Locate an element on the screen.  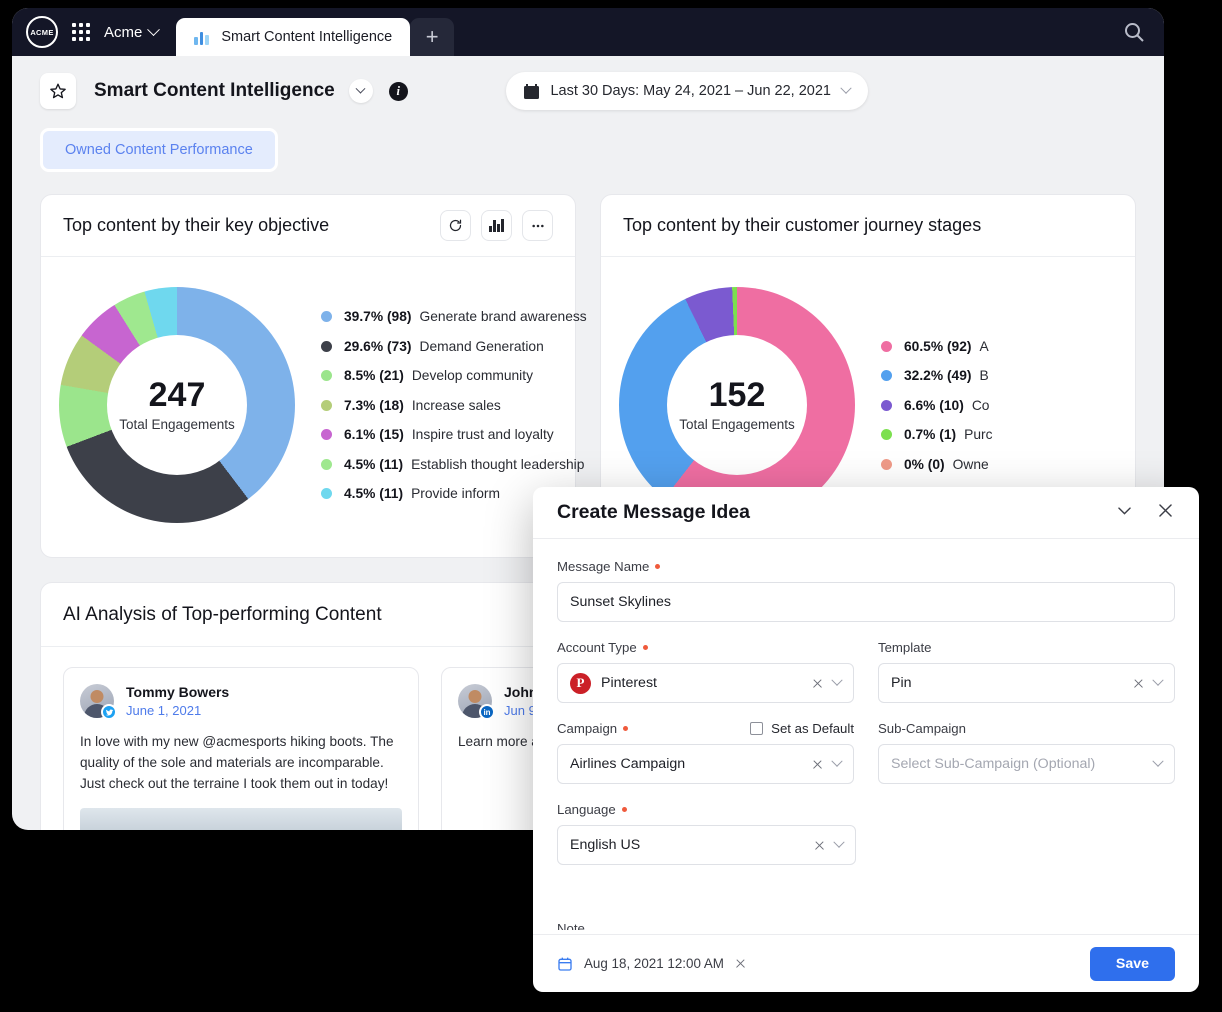
top-navigation-bar: ACME Acme Smart Content Intelligence + is located at coordinates (588, 32).